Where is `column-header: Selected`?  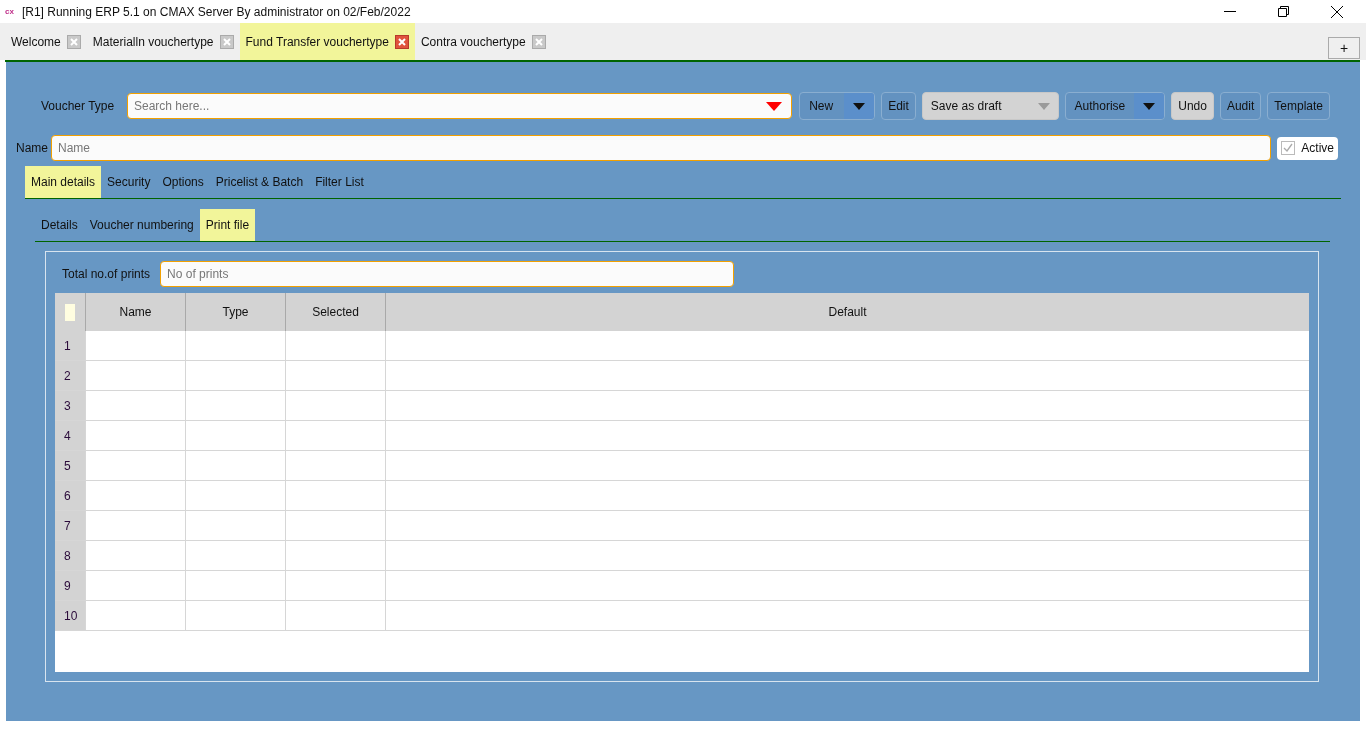
column-header: Selected is located at coordinates (335, 312).